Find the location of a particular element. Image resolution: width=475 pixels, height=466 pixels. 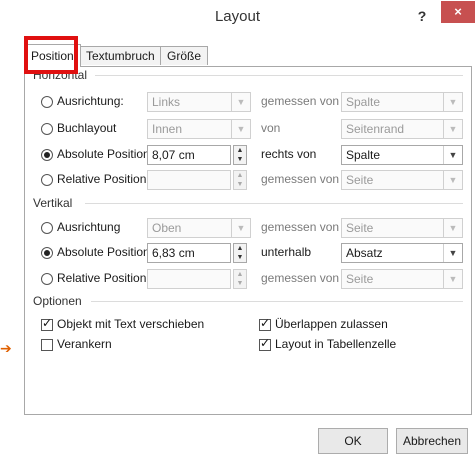

radio-h-ausrichtung is located at coordinates (47, 102).